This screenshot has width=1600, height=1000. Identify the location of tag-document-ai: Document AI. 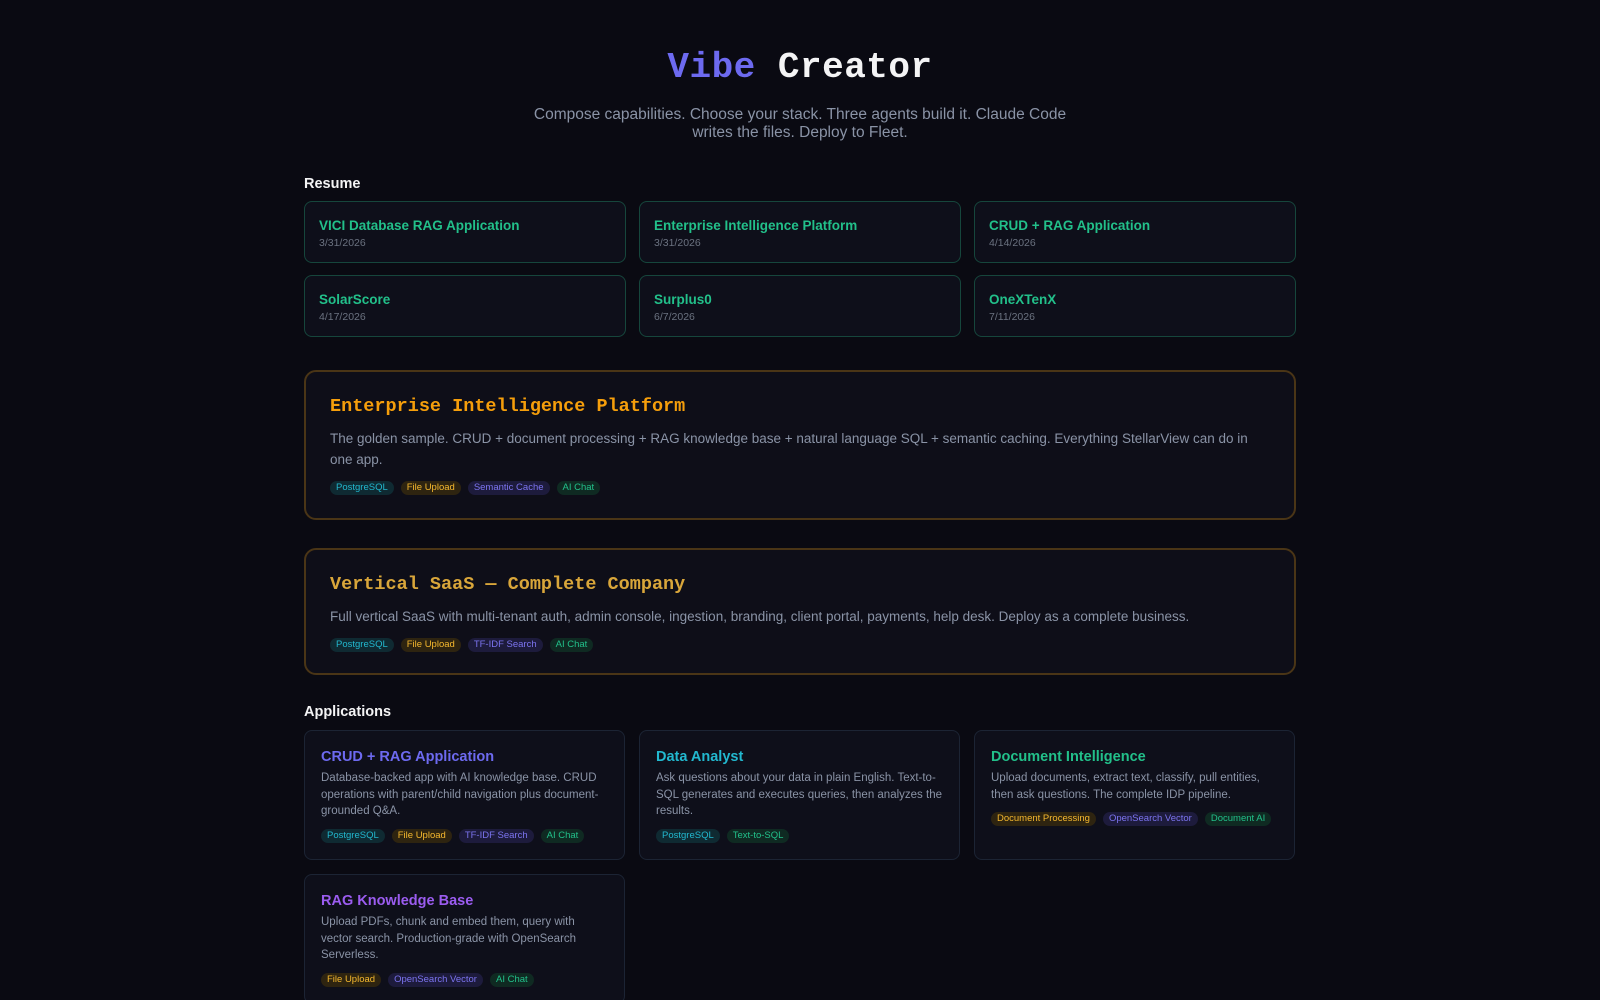
(1238, 819).